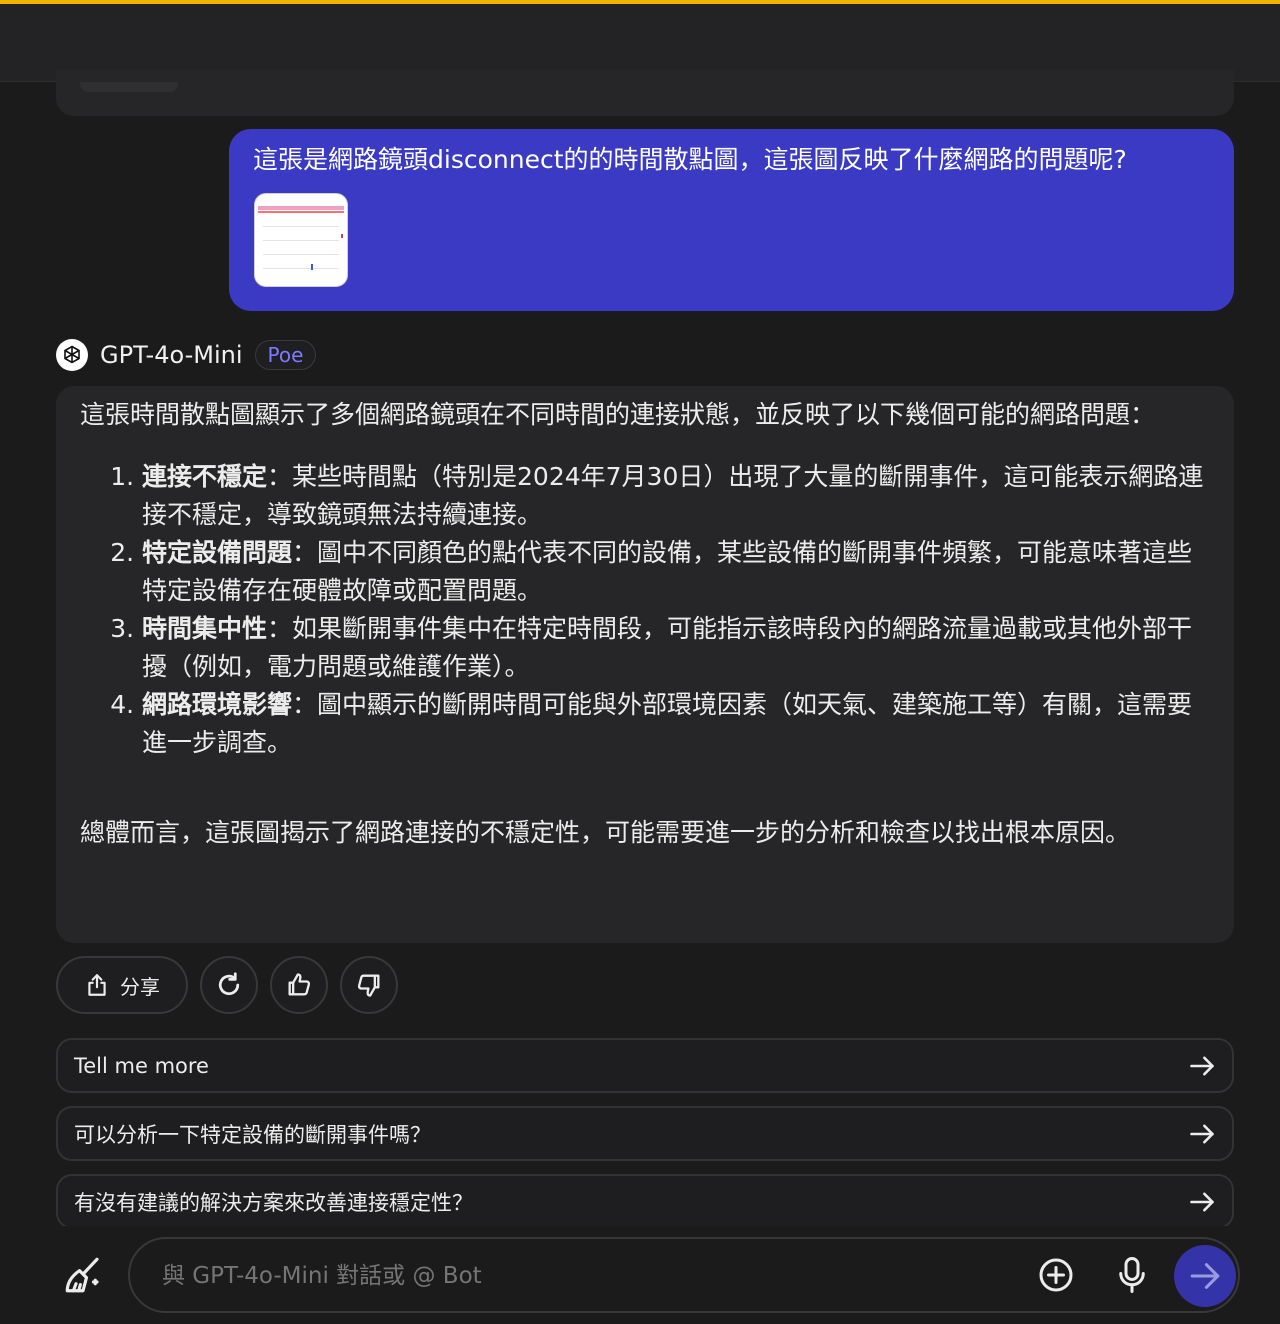 This screenshot has height=1324, width=1280. What do you see at coordinates (217, 552) in the screenshot?
I see `list-item-title: 特定設備問題` at bounding box center [217, 552].